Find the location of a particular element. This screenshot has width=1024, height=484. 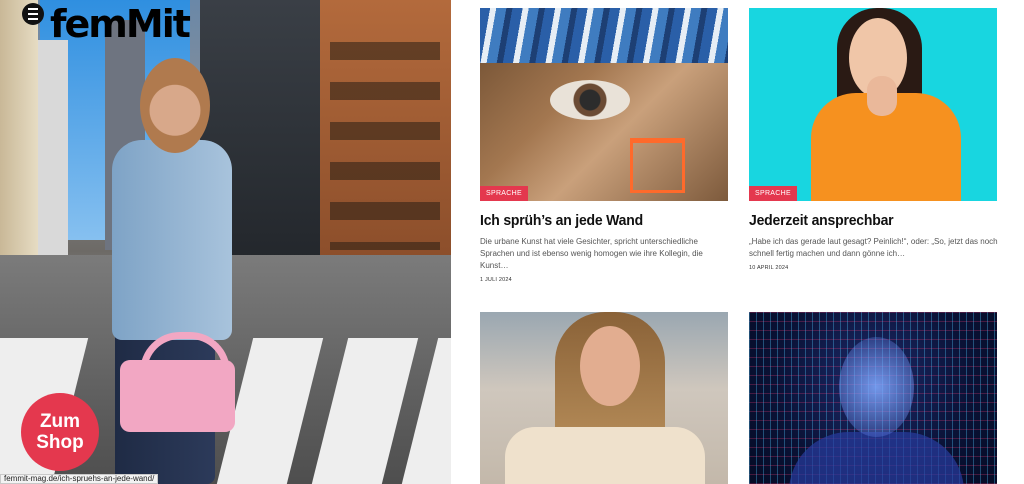

hero-pink-bag is located at coordinates (177, 396).